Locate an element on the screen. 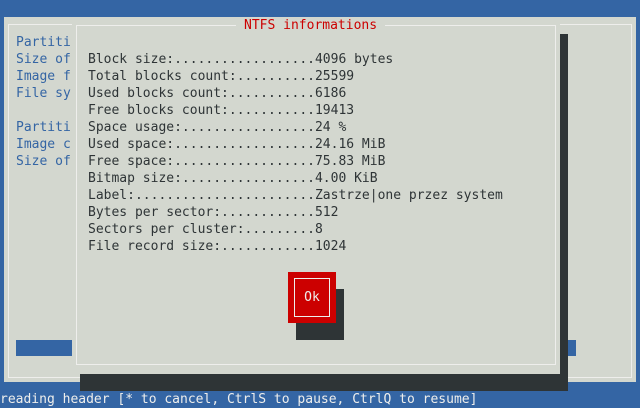 The width and height of the screenshot is (640, 408). info-row-used-space: Used space:..................24.16 MiB is located at coordinates (237, 144).